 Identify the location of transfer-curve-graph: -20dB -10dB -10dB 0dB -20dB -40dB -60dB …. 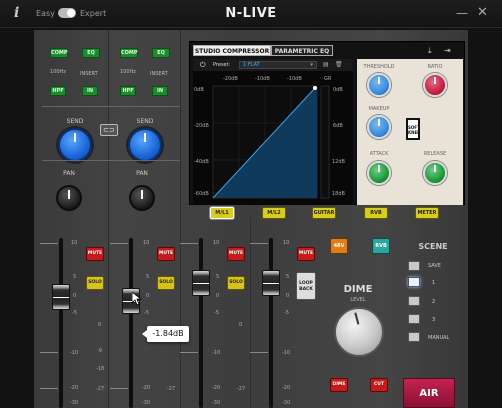
(273, 138).